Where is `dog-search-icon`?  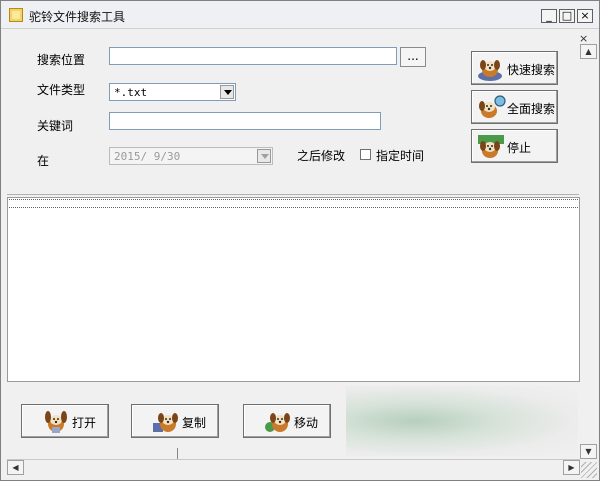 dog-search-icon is located at coordinates (491, 69).